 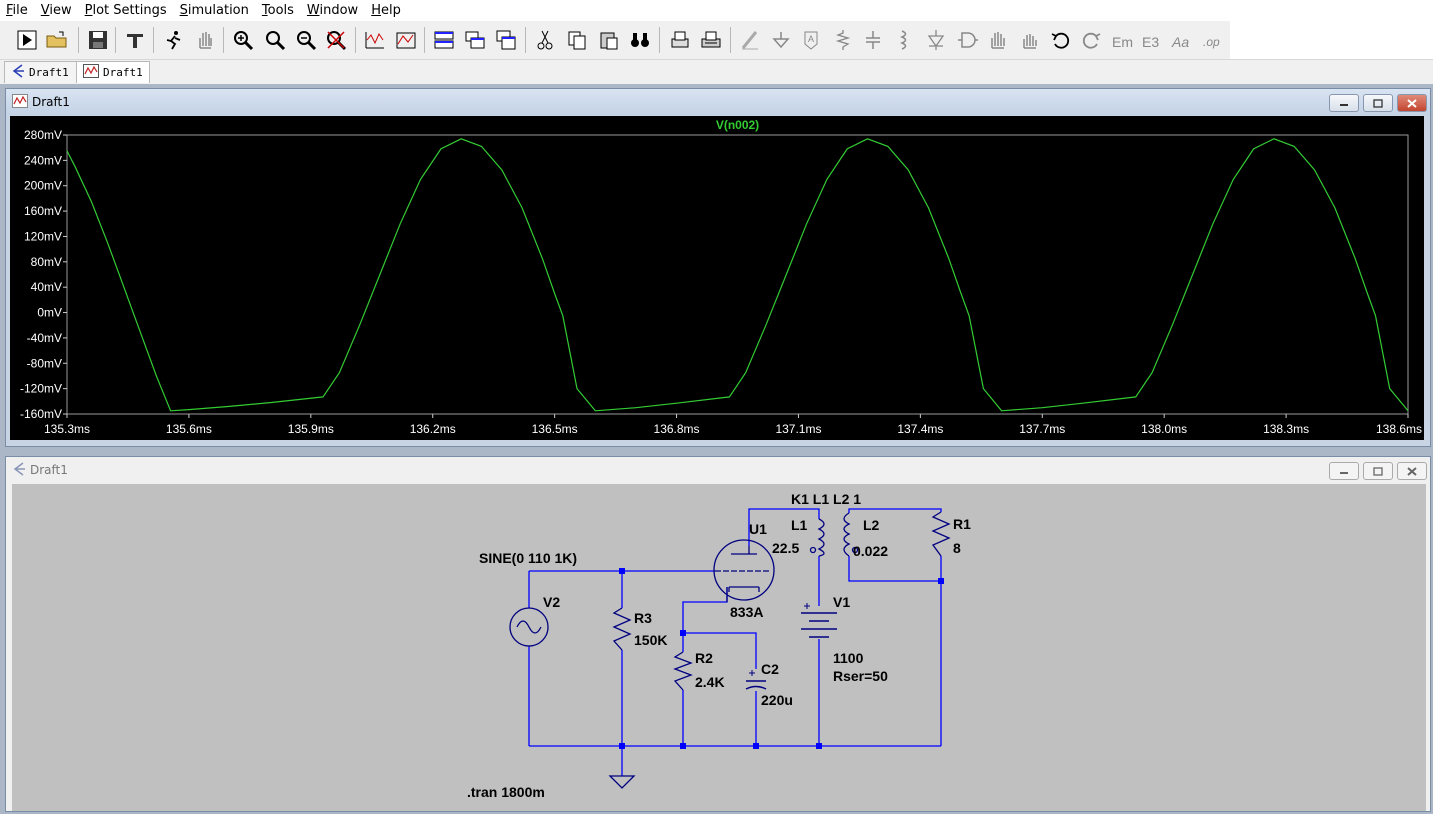 I want to click on r3-label: R3, so click(x=643, y=618).